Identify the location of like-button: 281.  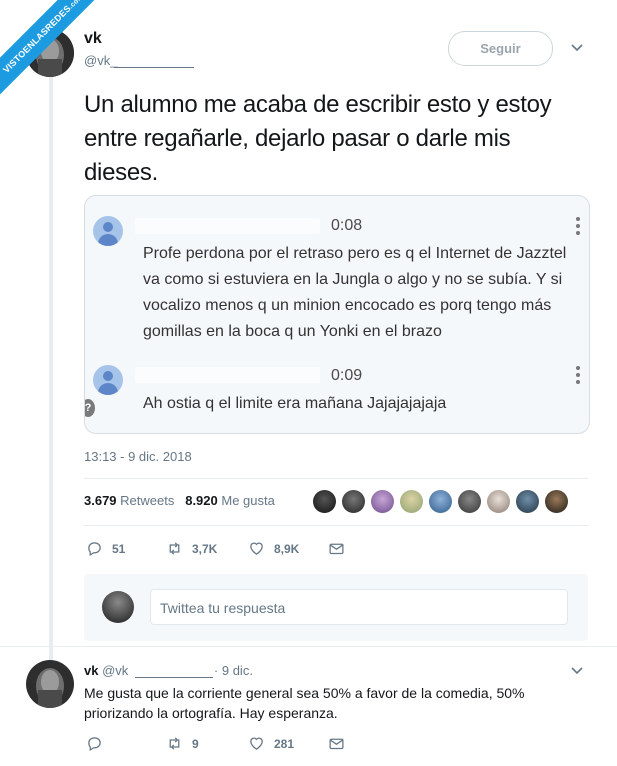
(271, 743).